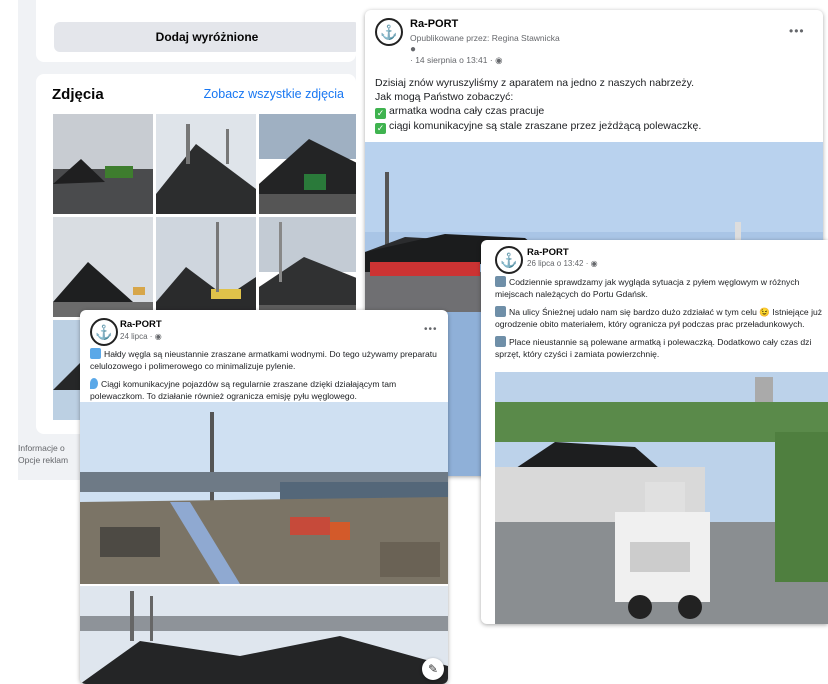 The image size is (828, 684). What do you see at coordinates (48, 448) in the screenshot?
I see `footer-info-link: Informacje o` at bounding box center [48, 448].